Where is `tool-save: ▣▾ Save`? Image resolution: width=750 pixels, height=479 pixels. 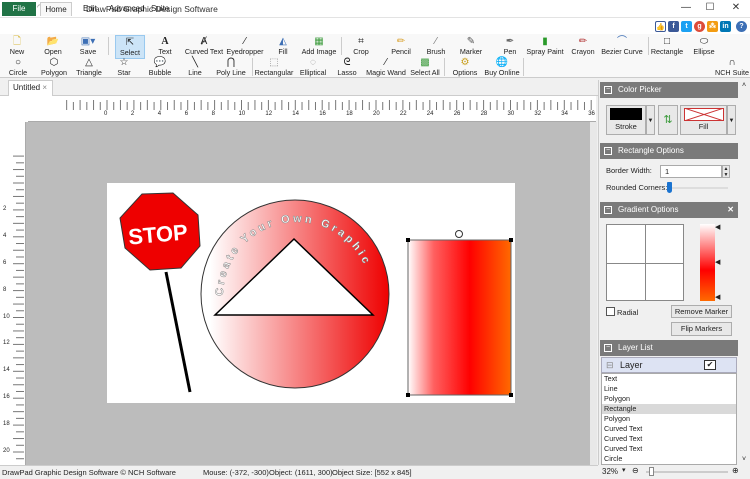
tool-save: ▣▾ Save is located at coordinates (88, 46).